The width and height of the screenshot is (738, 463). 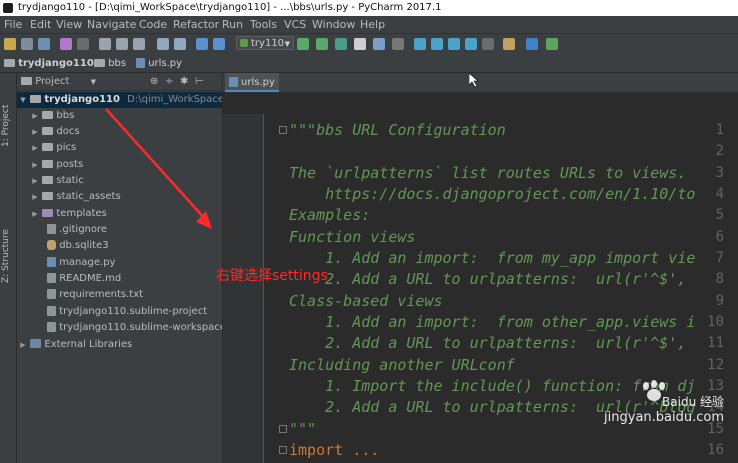 I want to click on annotation-text: 右键选择settings, so click(x=272, y=276).